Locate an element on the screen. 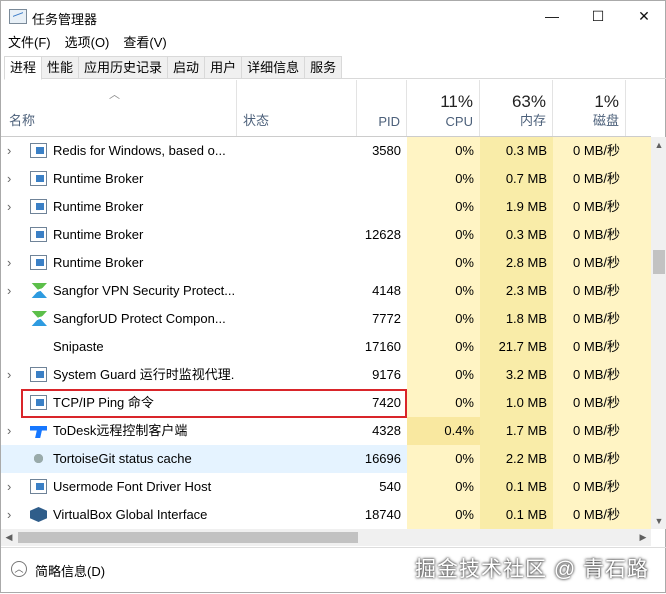 Image resolution: width=666 pixels, height=594 pixels. tab-details: 详细信息 is located at coordinates (273, 67).